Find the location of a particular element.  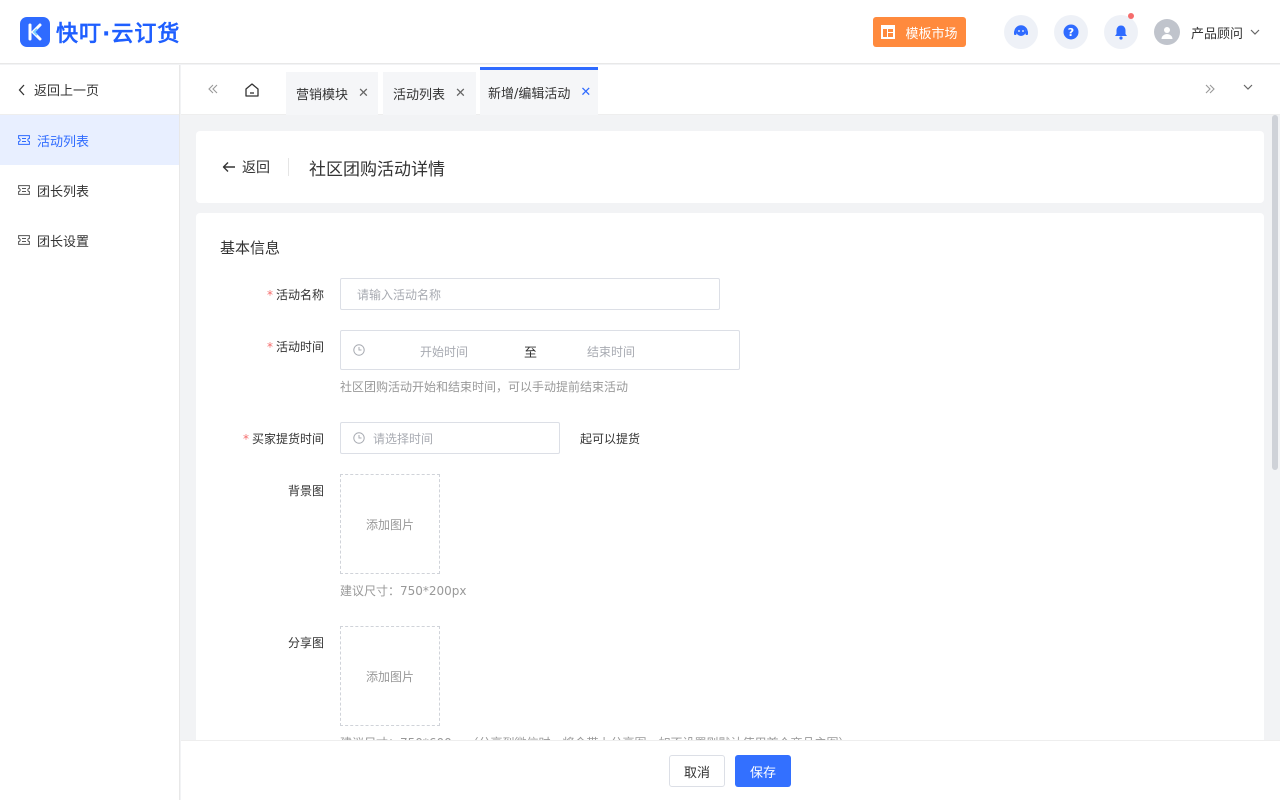

scrollbar-thumb is located at coordinates (1275, 292).